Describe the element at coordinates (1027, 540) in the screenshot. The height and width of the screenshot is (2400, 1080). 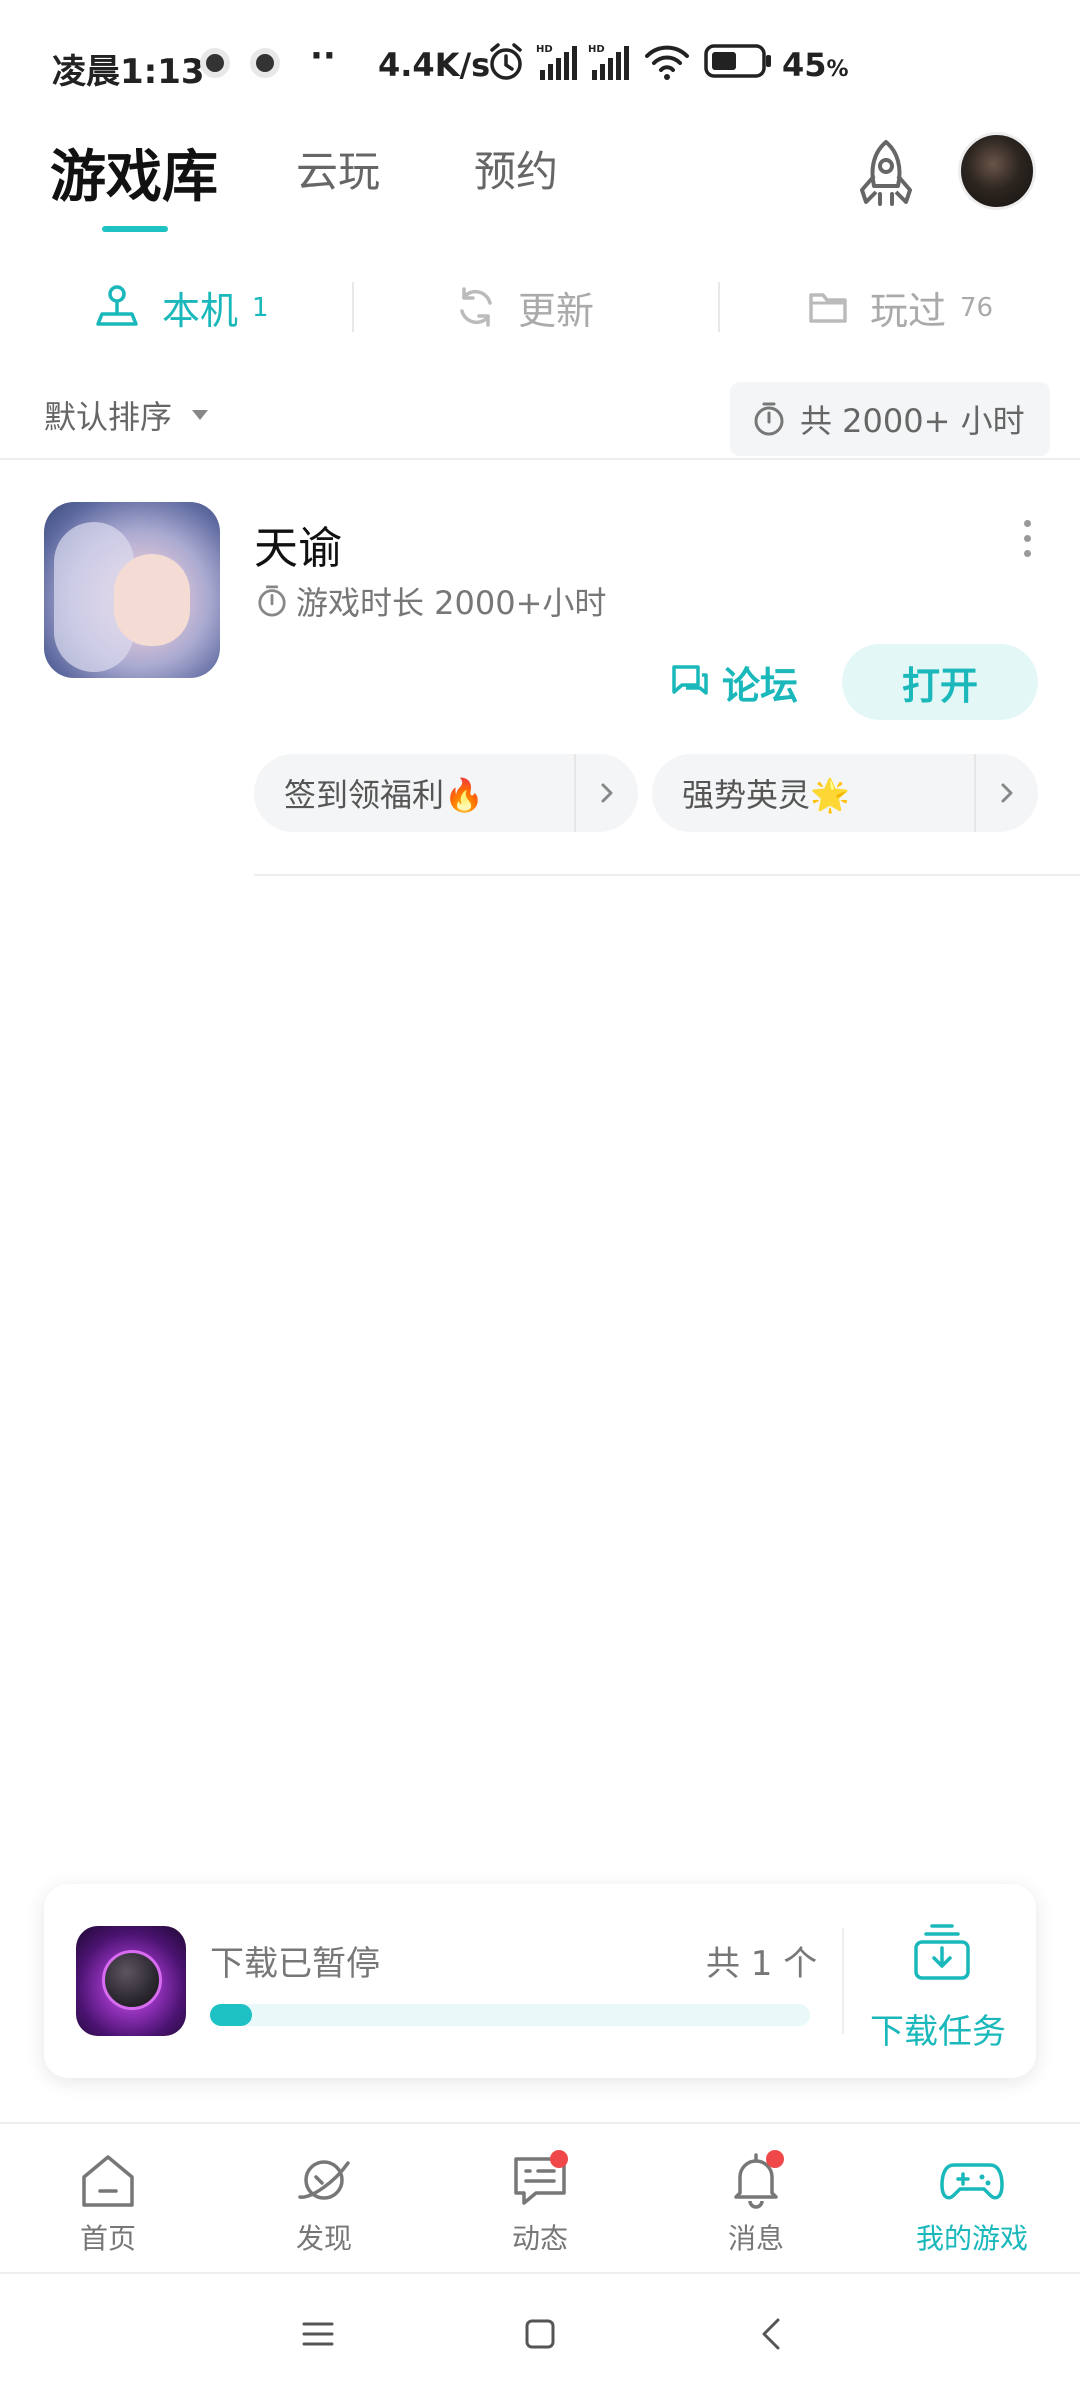
I see `more-vertical-icon` at that location.